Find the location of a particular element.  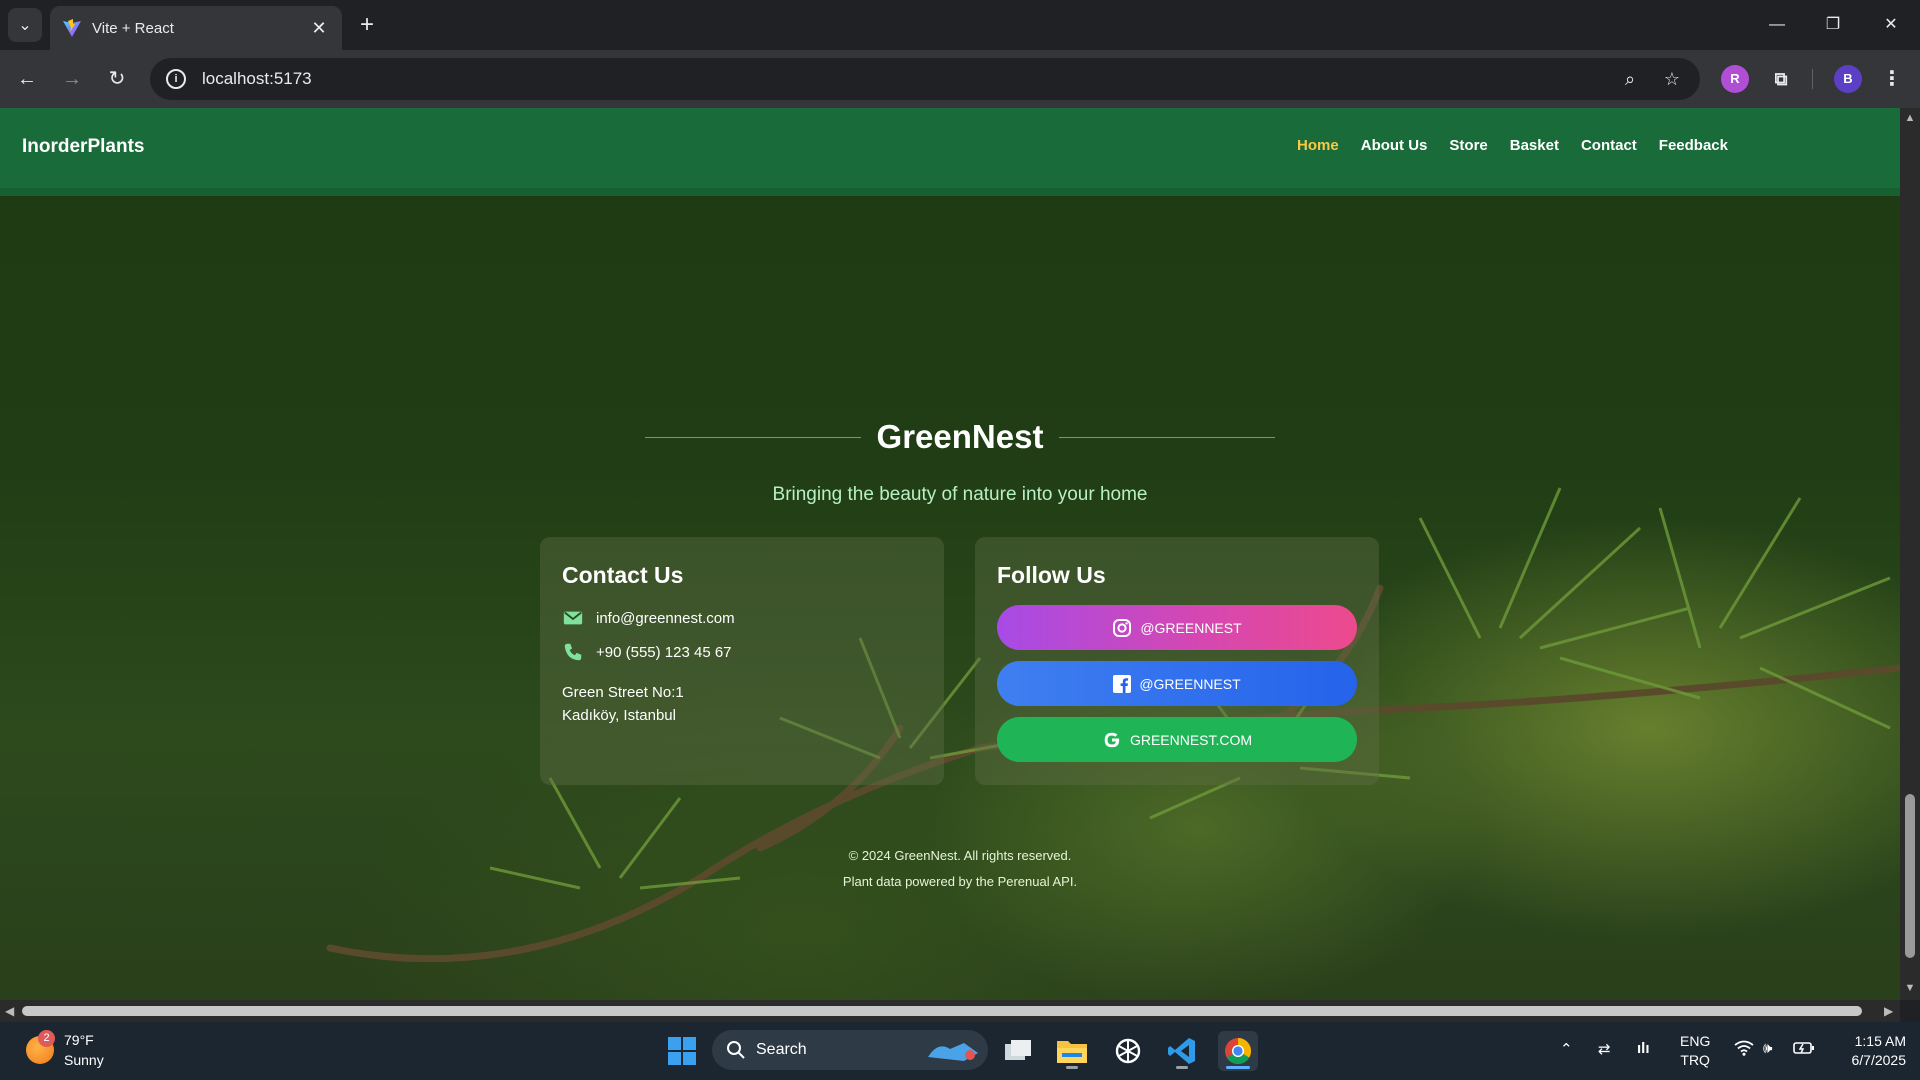

bookmark-star-icon: ☆ is located at coordinates (1672, 79).